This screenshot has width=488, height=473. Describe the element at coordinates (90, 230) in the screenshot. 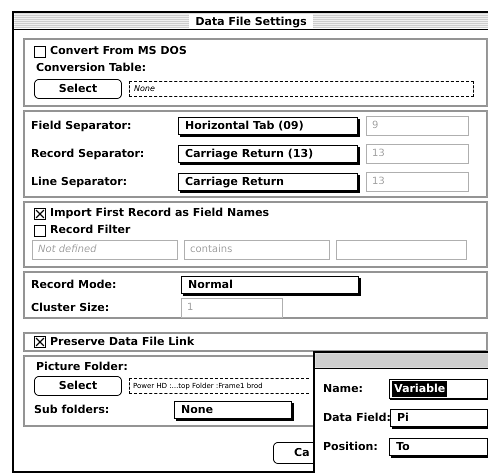

I see `checkbox-label: Record Filter` at that location.